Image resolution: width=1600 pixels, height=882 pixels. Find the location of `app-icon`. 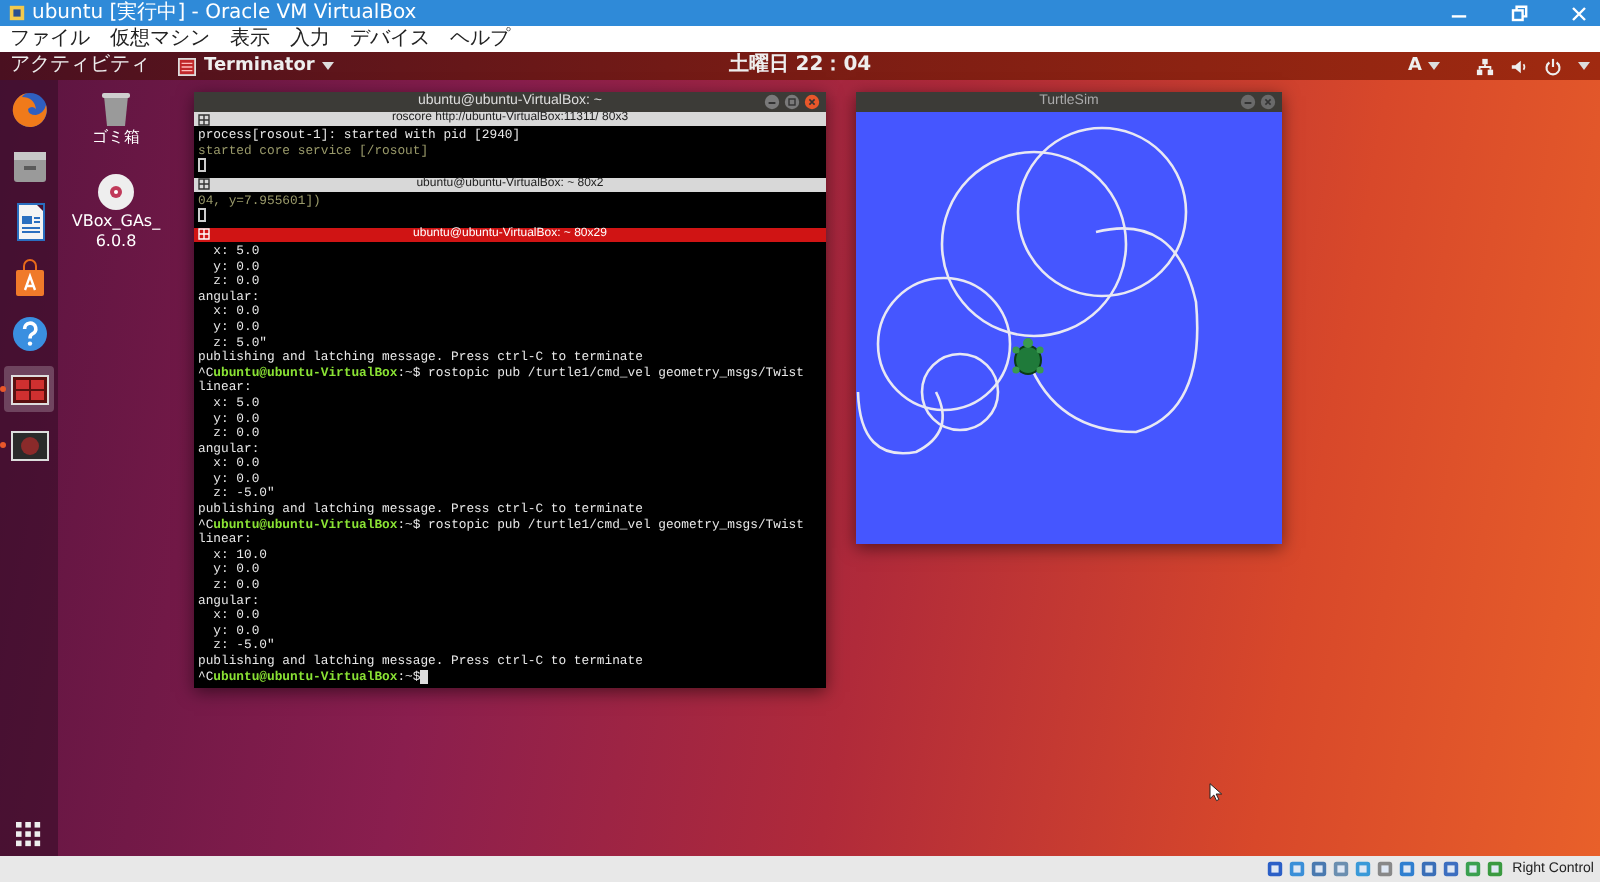

app-icon is located at coordinates (29, 445).